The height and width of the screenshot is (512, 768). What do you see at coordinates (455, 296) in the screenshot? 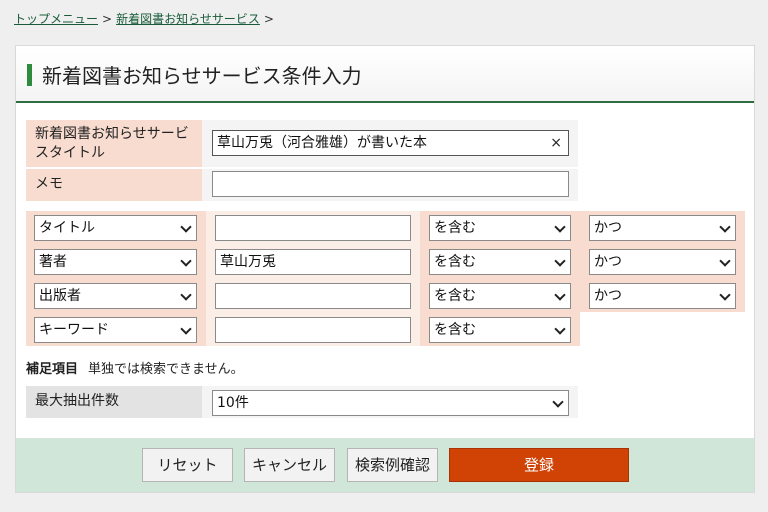
I see `condition-3-match-value: を含む` at bounding box center [455, 296].